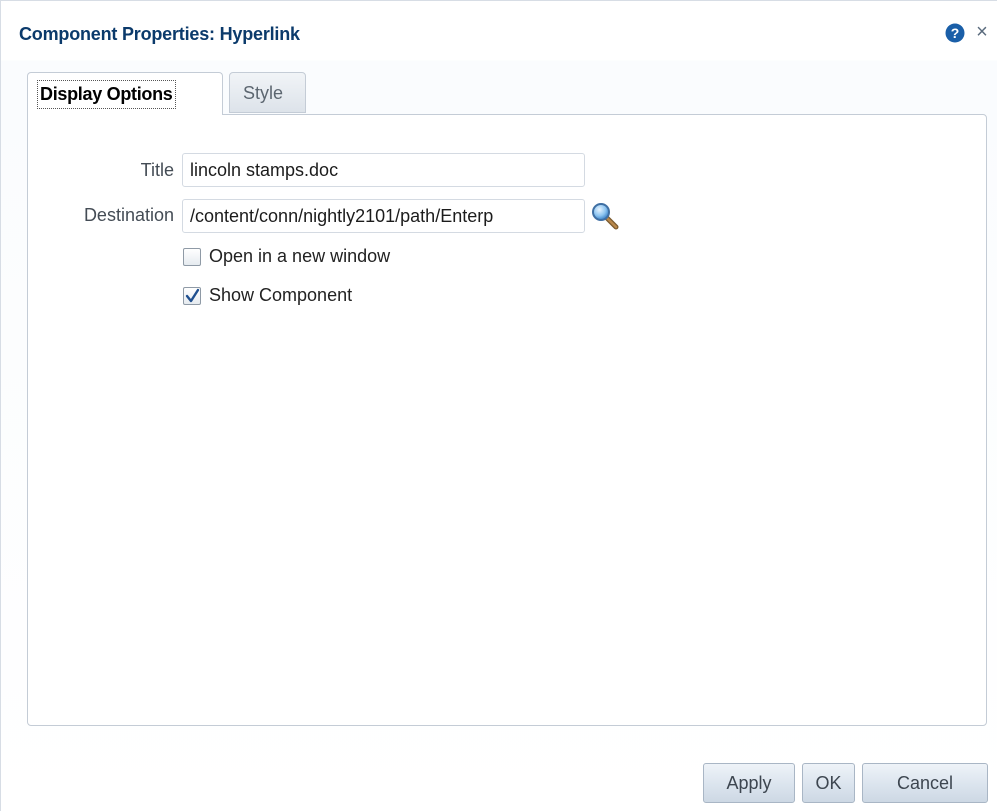 Image resolution: width=997 pixels, height=811 pixels. I want to click on apply-button: Apply, so click(749, 783).